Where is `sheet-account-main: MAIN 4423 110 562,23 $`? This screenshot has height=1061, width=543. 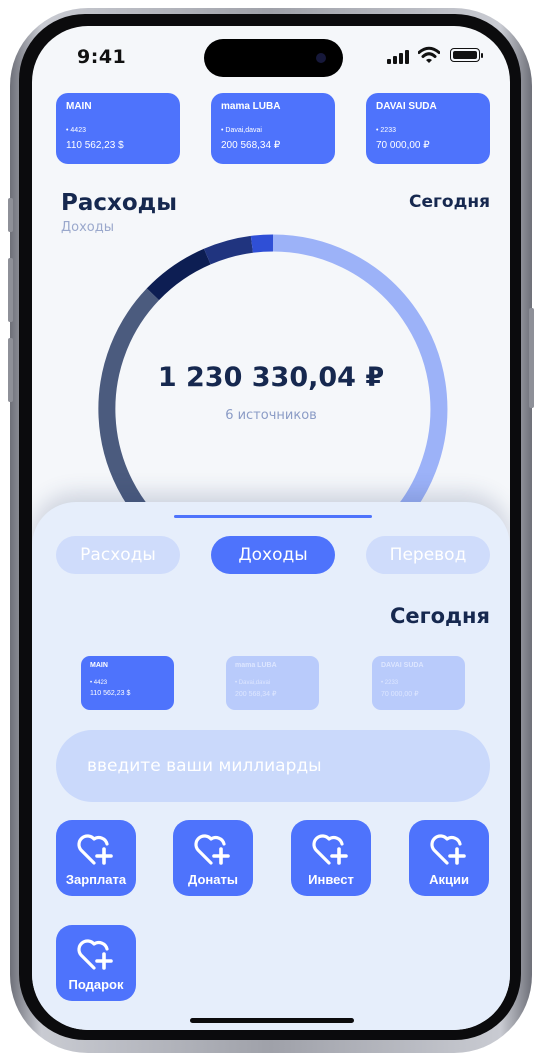
sheet-account-main: MAIN 4423 110 562,23 $ is located at coordinates (127, 683).